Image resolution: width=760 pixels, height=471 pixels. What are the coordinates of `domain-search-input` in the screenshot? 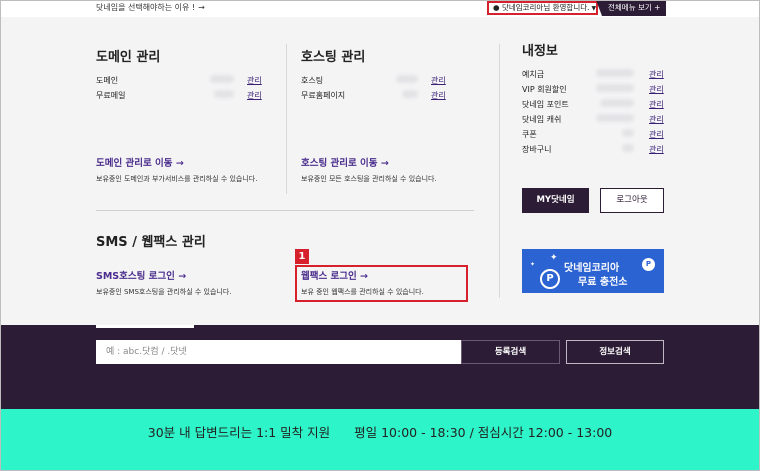 It's located at (278, 352).